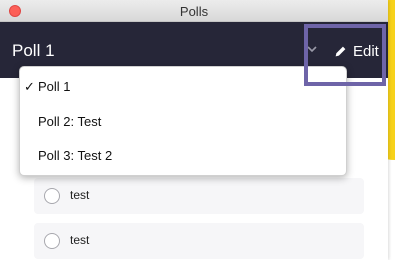 The width and height of the screenshot is (395, 260). I want to click on checkmark-icon: ✓, so click(29, 86).